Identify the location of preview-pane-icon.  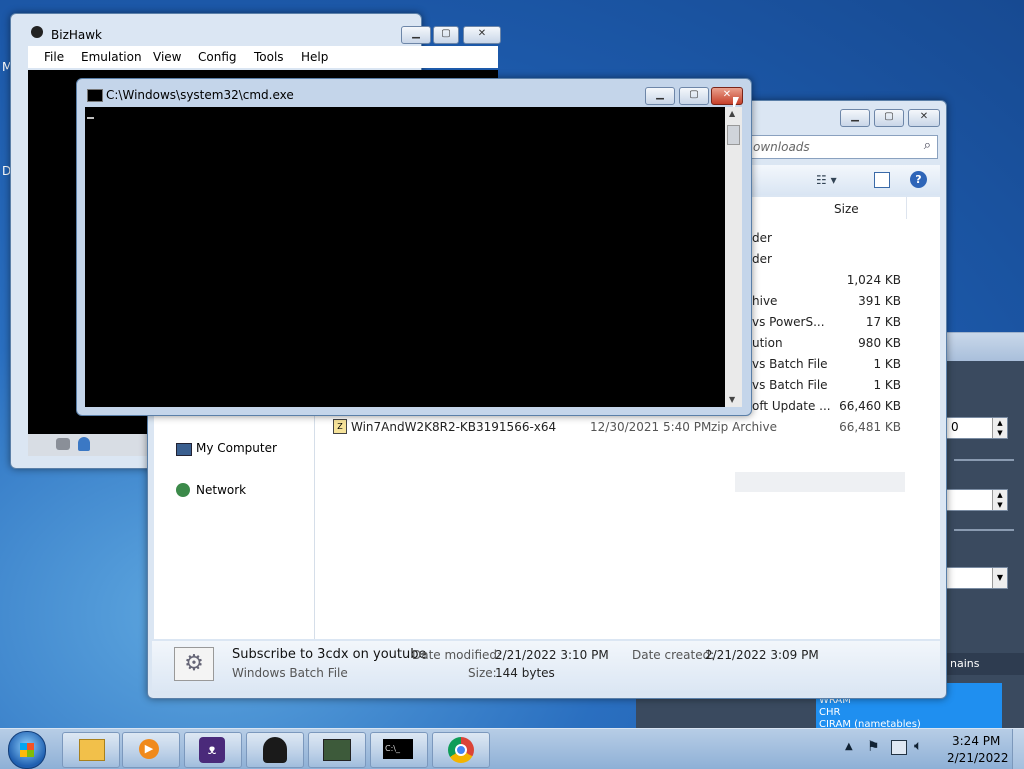
(882, 180).